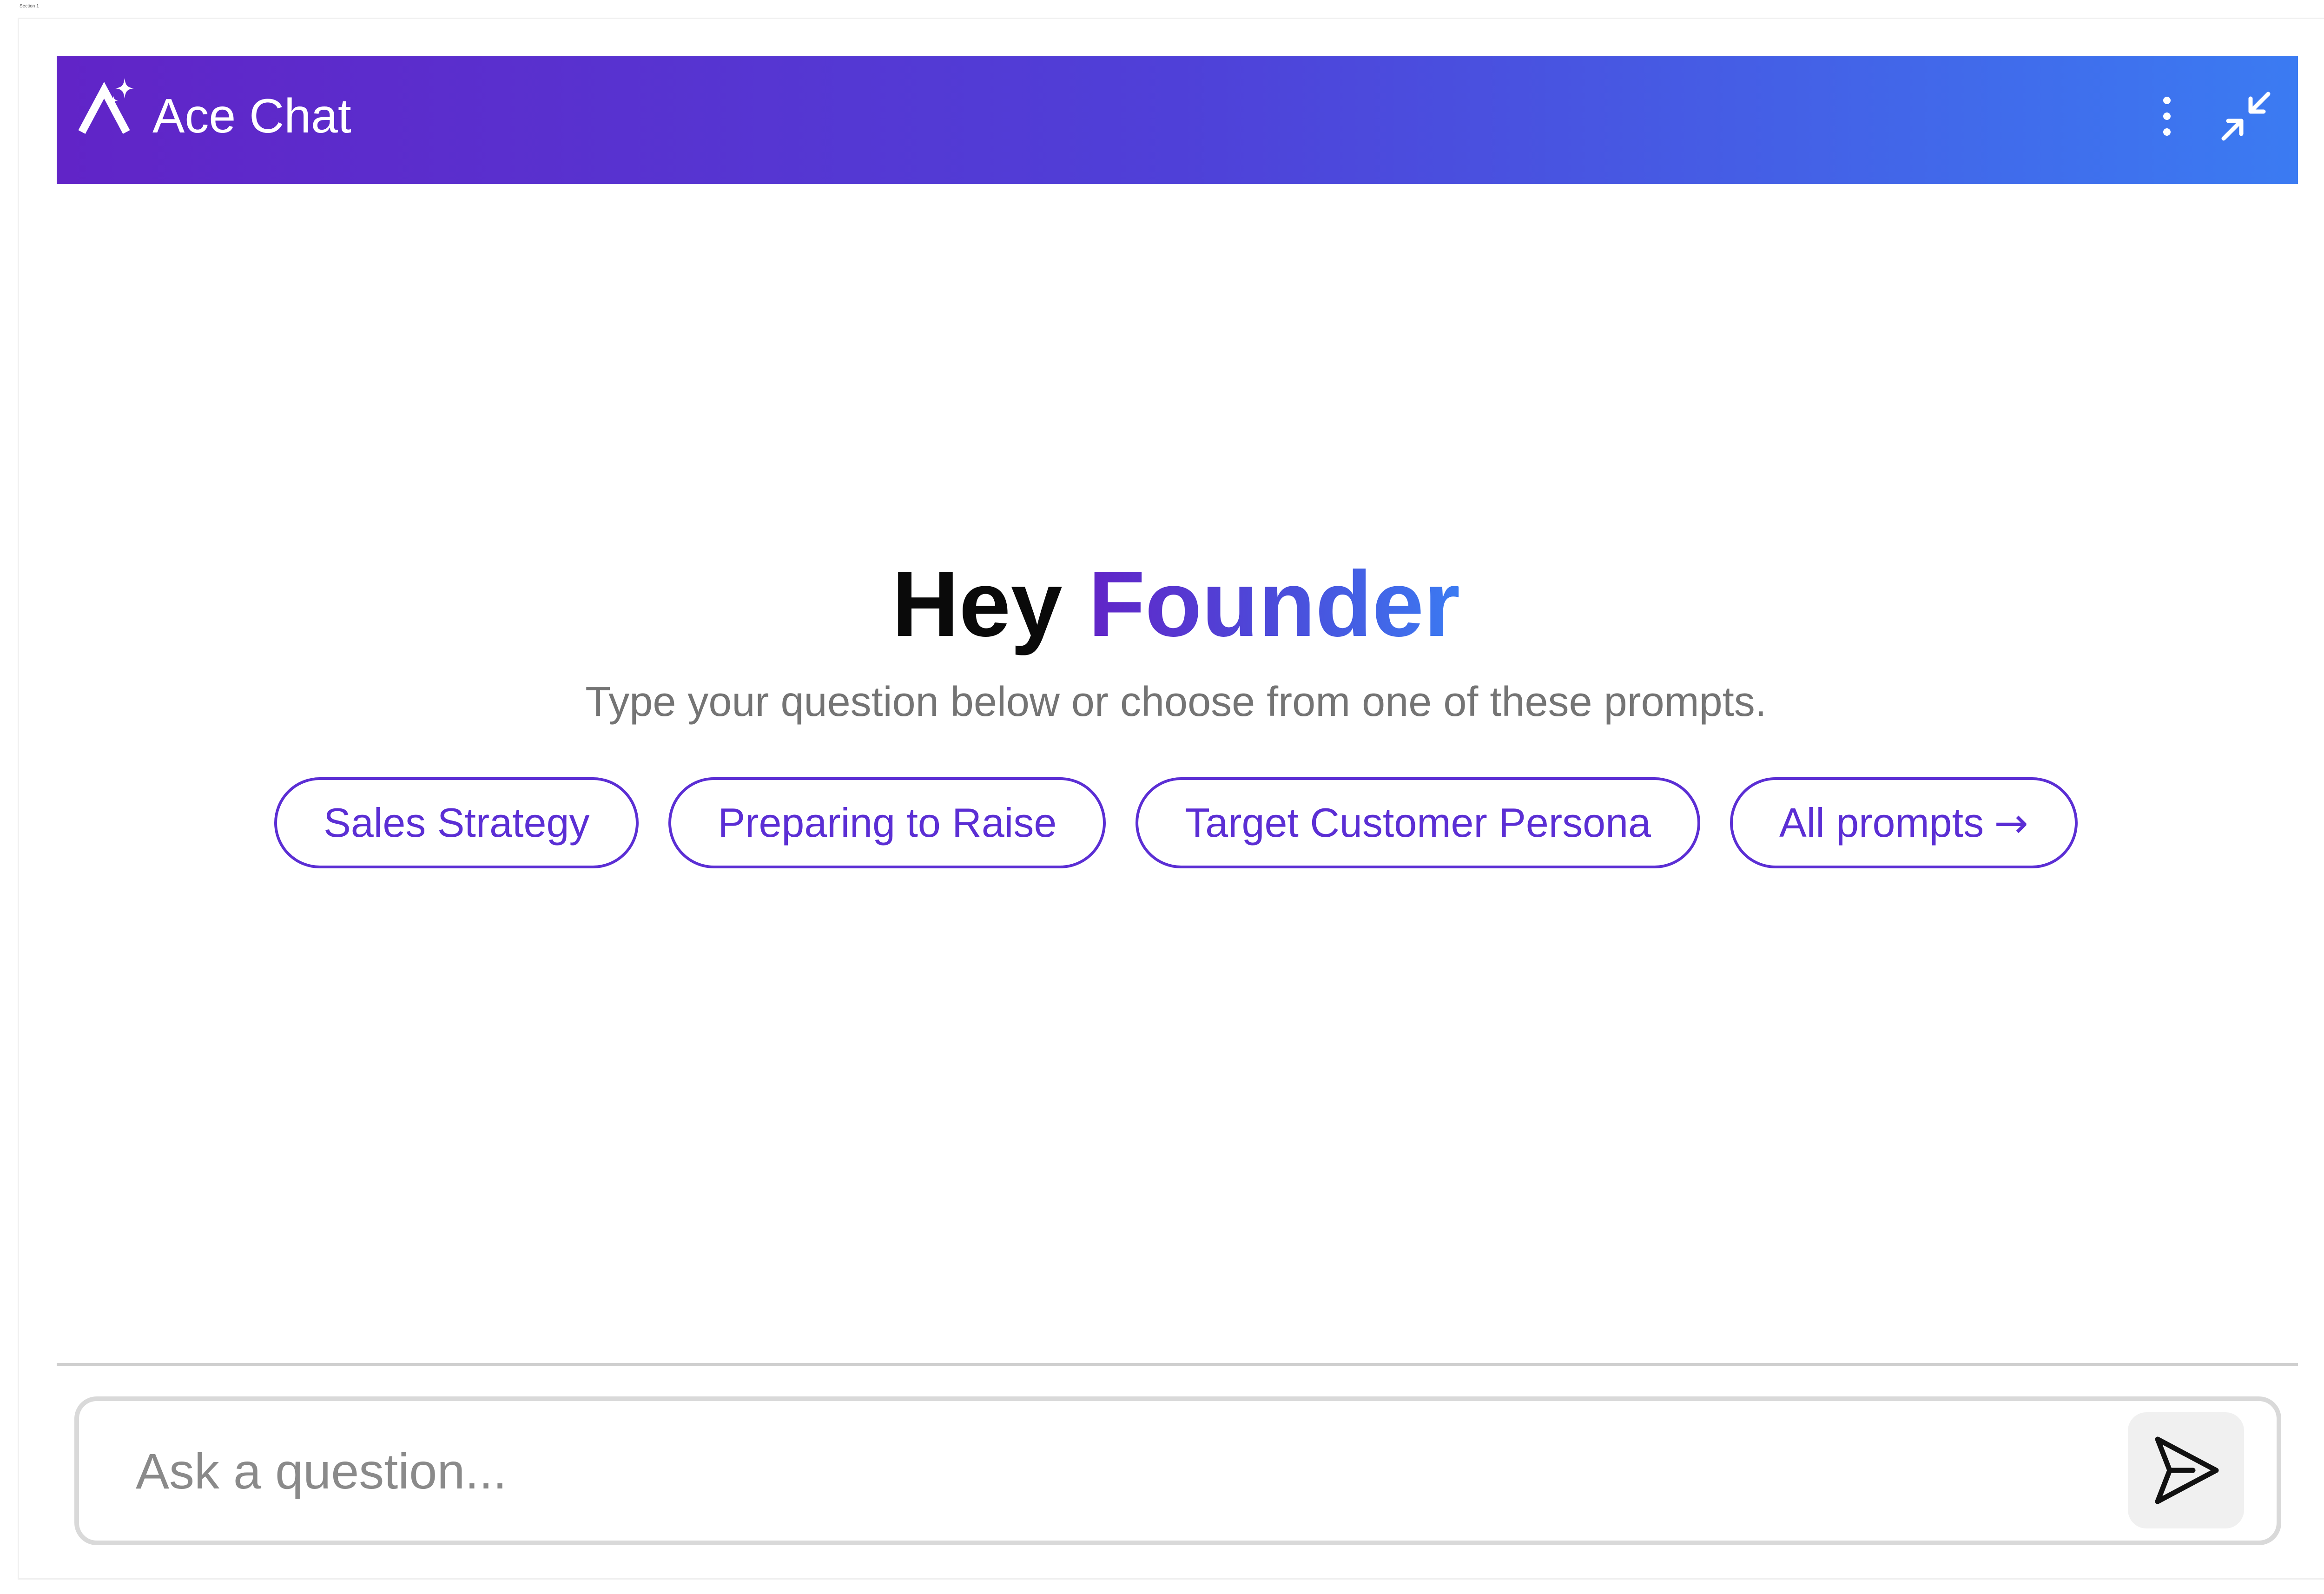  I want to click on app-title: Ace Chat, so click(251, 116).